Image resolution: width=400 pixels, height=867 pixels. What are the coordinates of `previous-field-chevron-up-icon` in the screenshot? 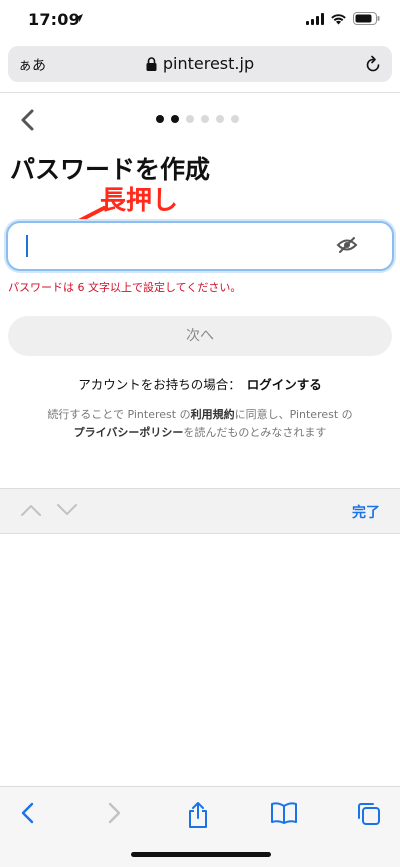 It's located at (31, 510).